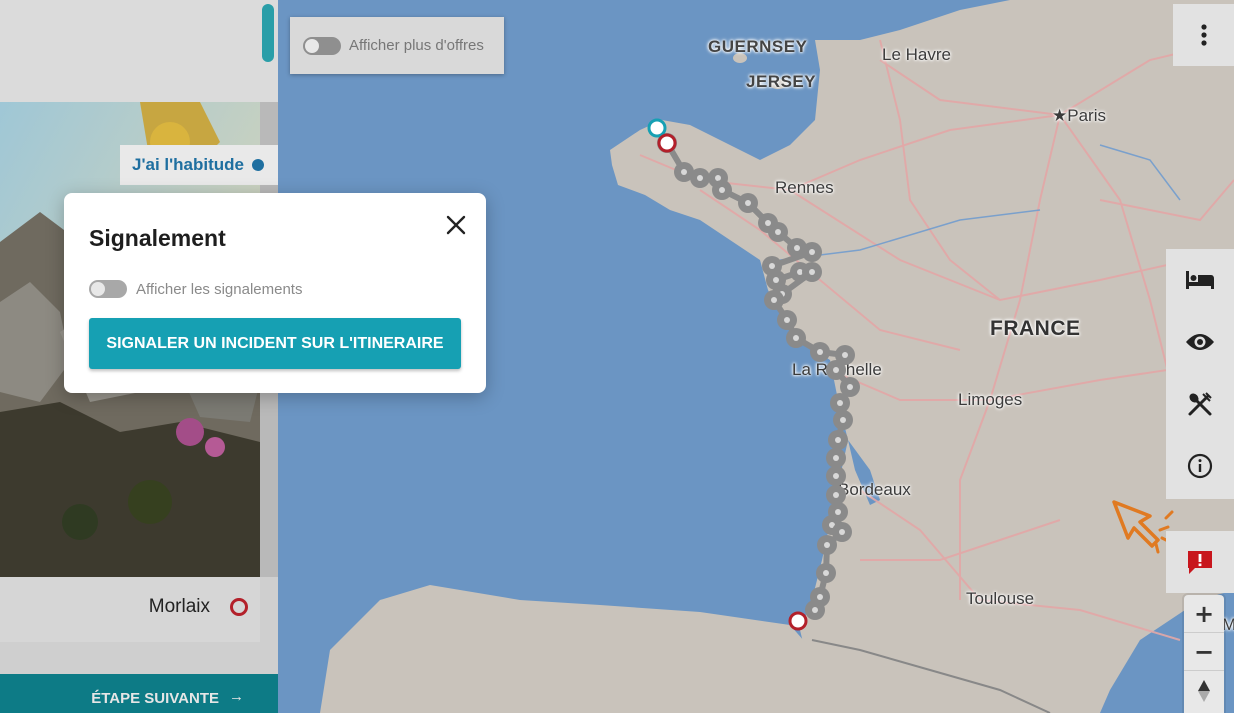 Image resolution: width=1234 pixels, height=713 pixels. I want to click on show-reports-row: Afficher les signalements, so click(195, 289).